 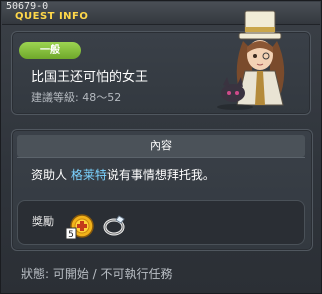 I want to click on quest-status: 狀態: 可開始 / 不可執行任務, so click(x=97, y=274).